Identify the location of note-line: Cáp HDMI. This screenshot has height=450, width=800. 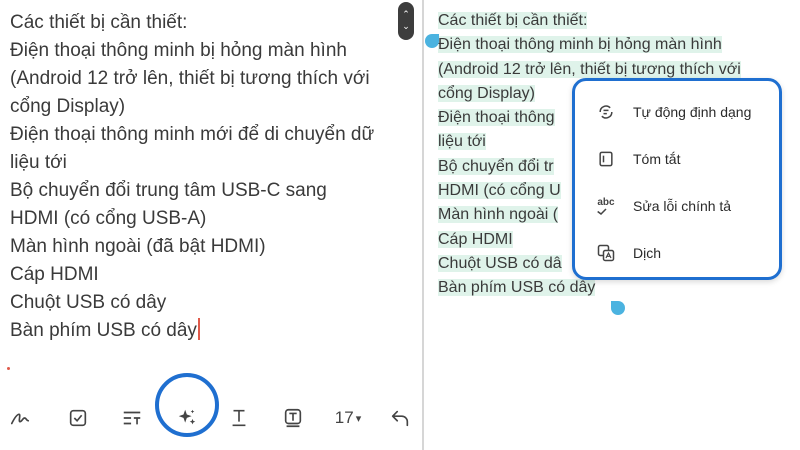
(54, 274).